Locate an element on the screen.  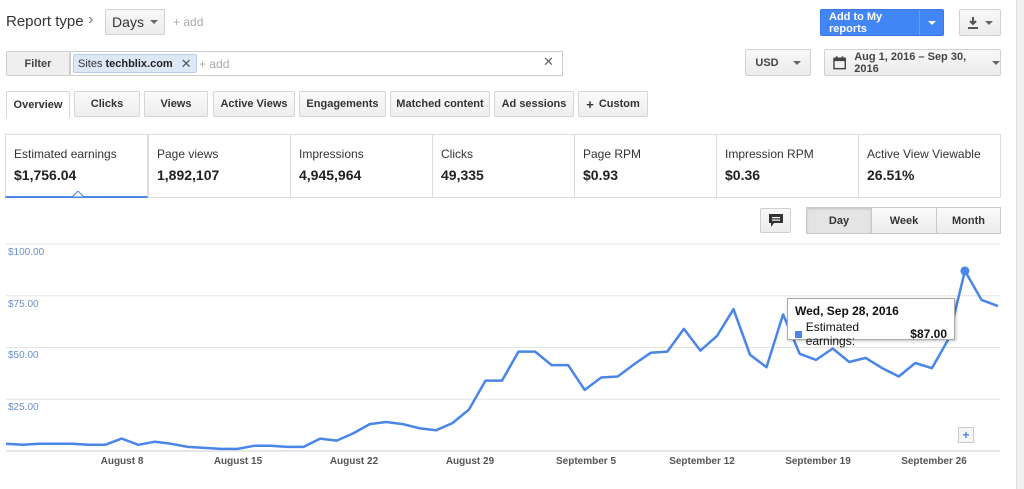
add-to-reports-dropdown is located at coordinates (931, 22).